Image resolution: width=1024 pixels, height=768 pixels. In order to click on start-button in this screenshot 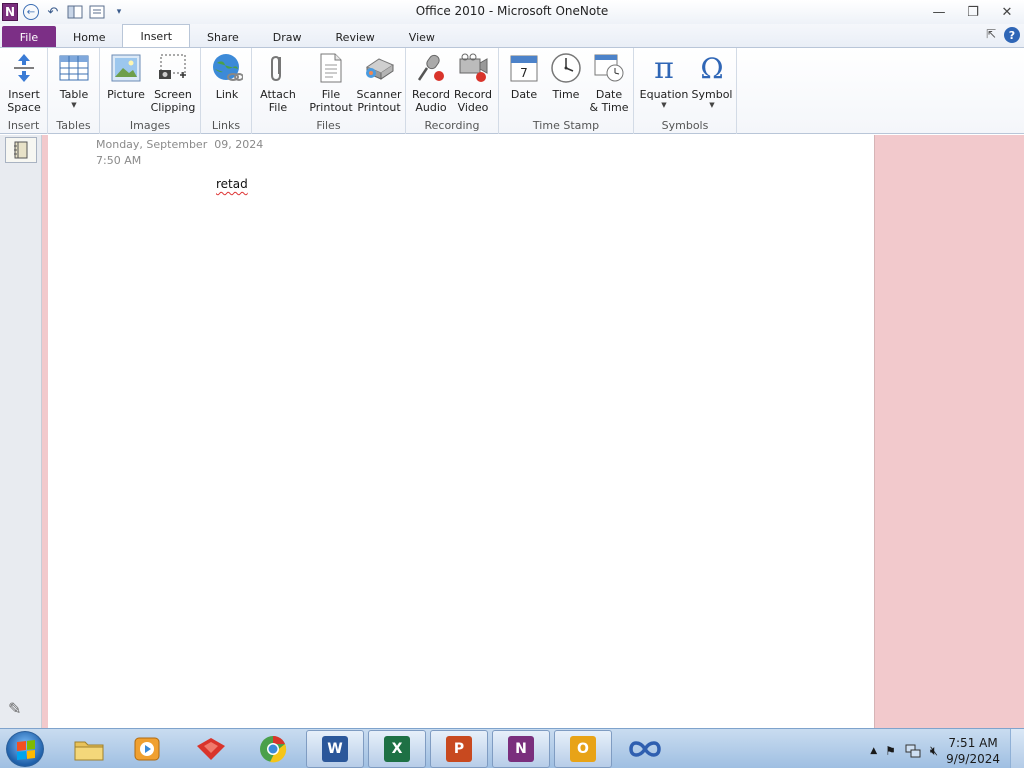, I will do `click(25, 749)`.